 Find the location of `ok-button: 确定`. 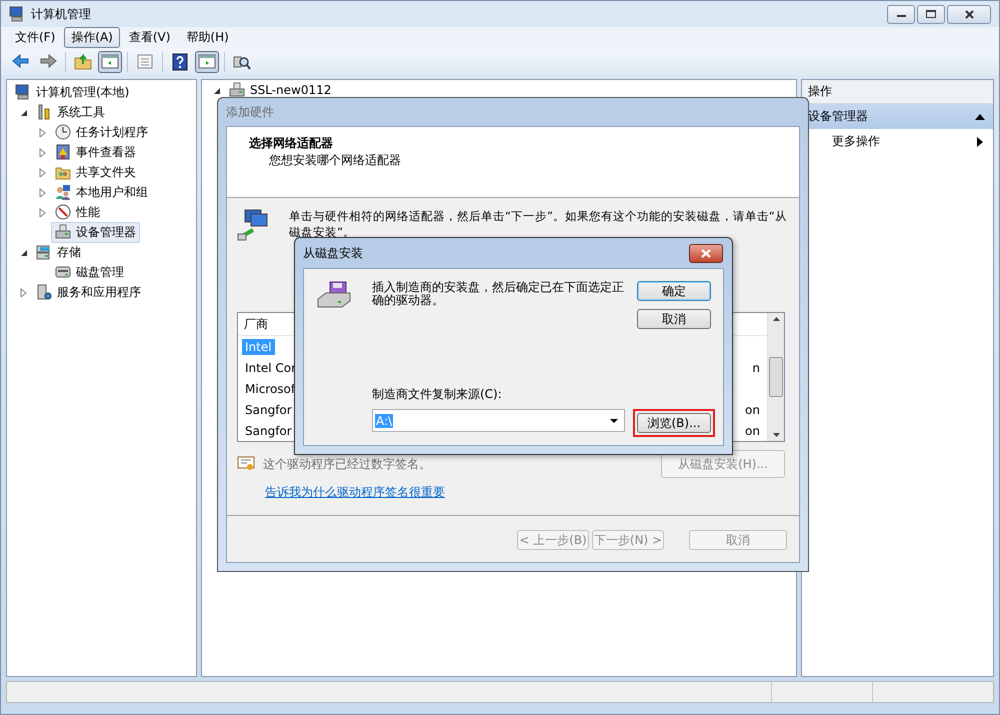

ok-button: 确定 is located at coordinates (674, 291).